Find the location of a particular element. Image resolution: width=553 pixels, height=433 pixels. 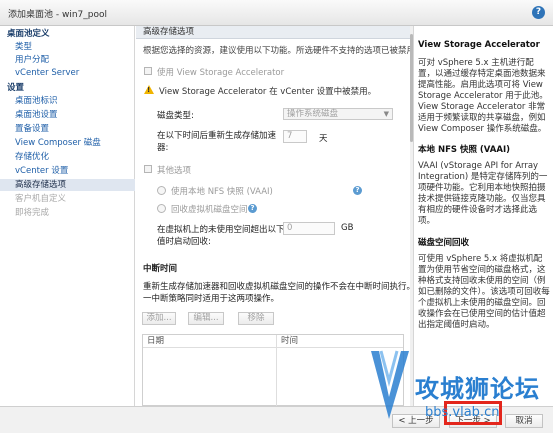

nav-item-settings: 设置 is located at coordinates (16, 88).